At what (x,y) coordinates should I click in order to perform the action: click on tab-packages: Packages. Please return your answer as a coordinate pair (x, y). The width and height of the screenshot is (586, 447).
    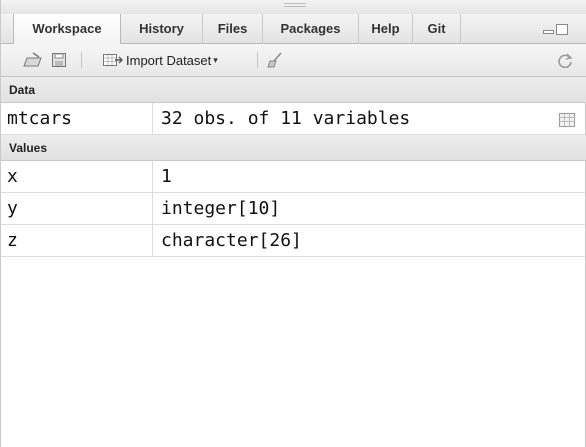
    Looking at the image, I should click on (311, 29).